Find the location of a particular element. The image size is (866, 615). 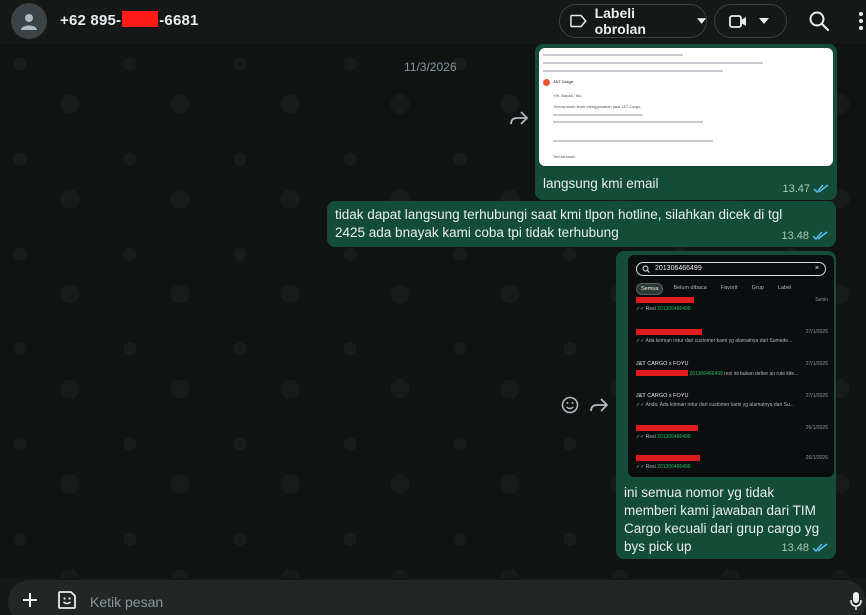

video-call-button is located at coordinates (750, 21).